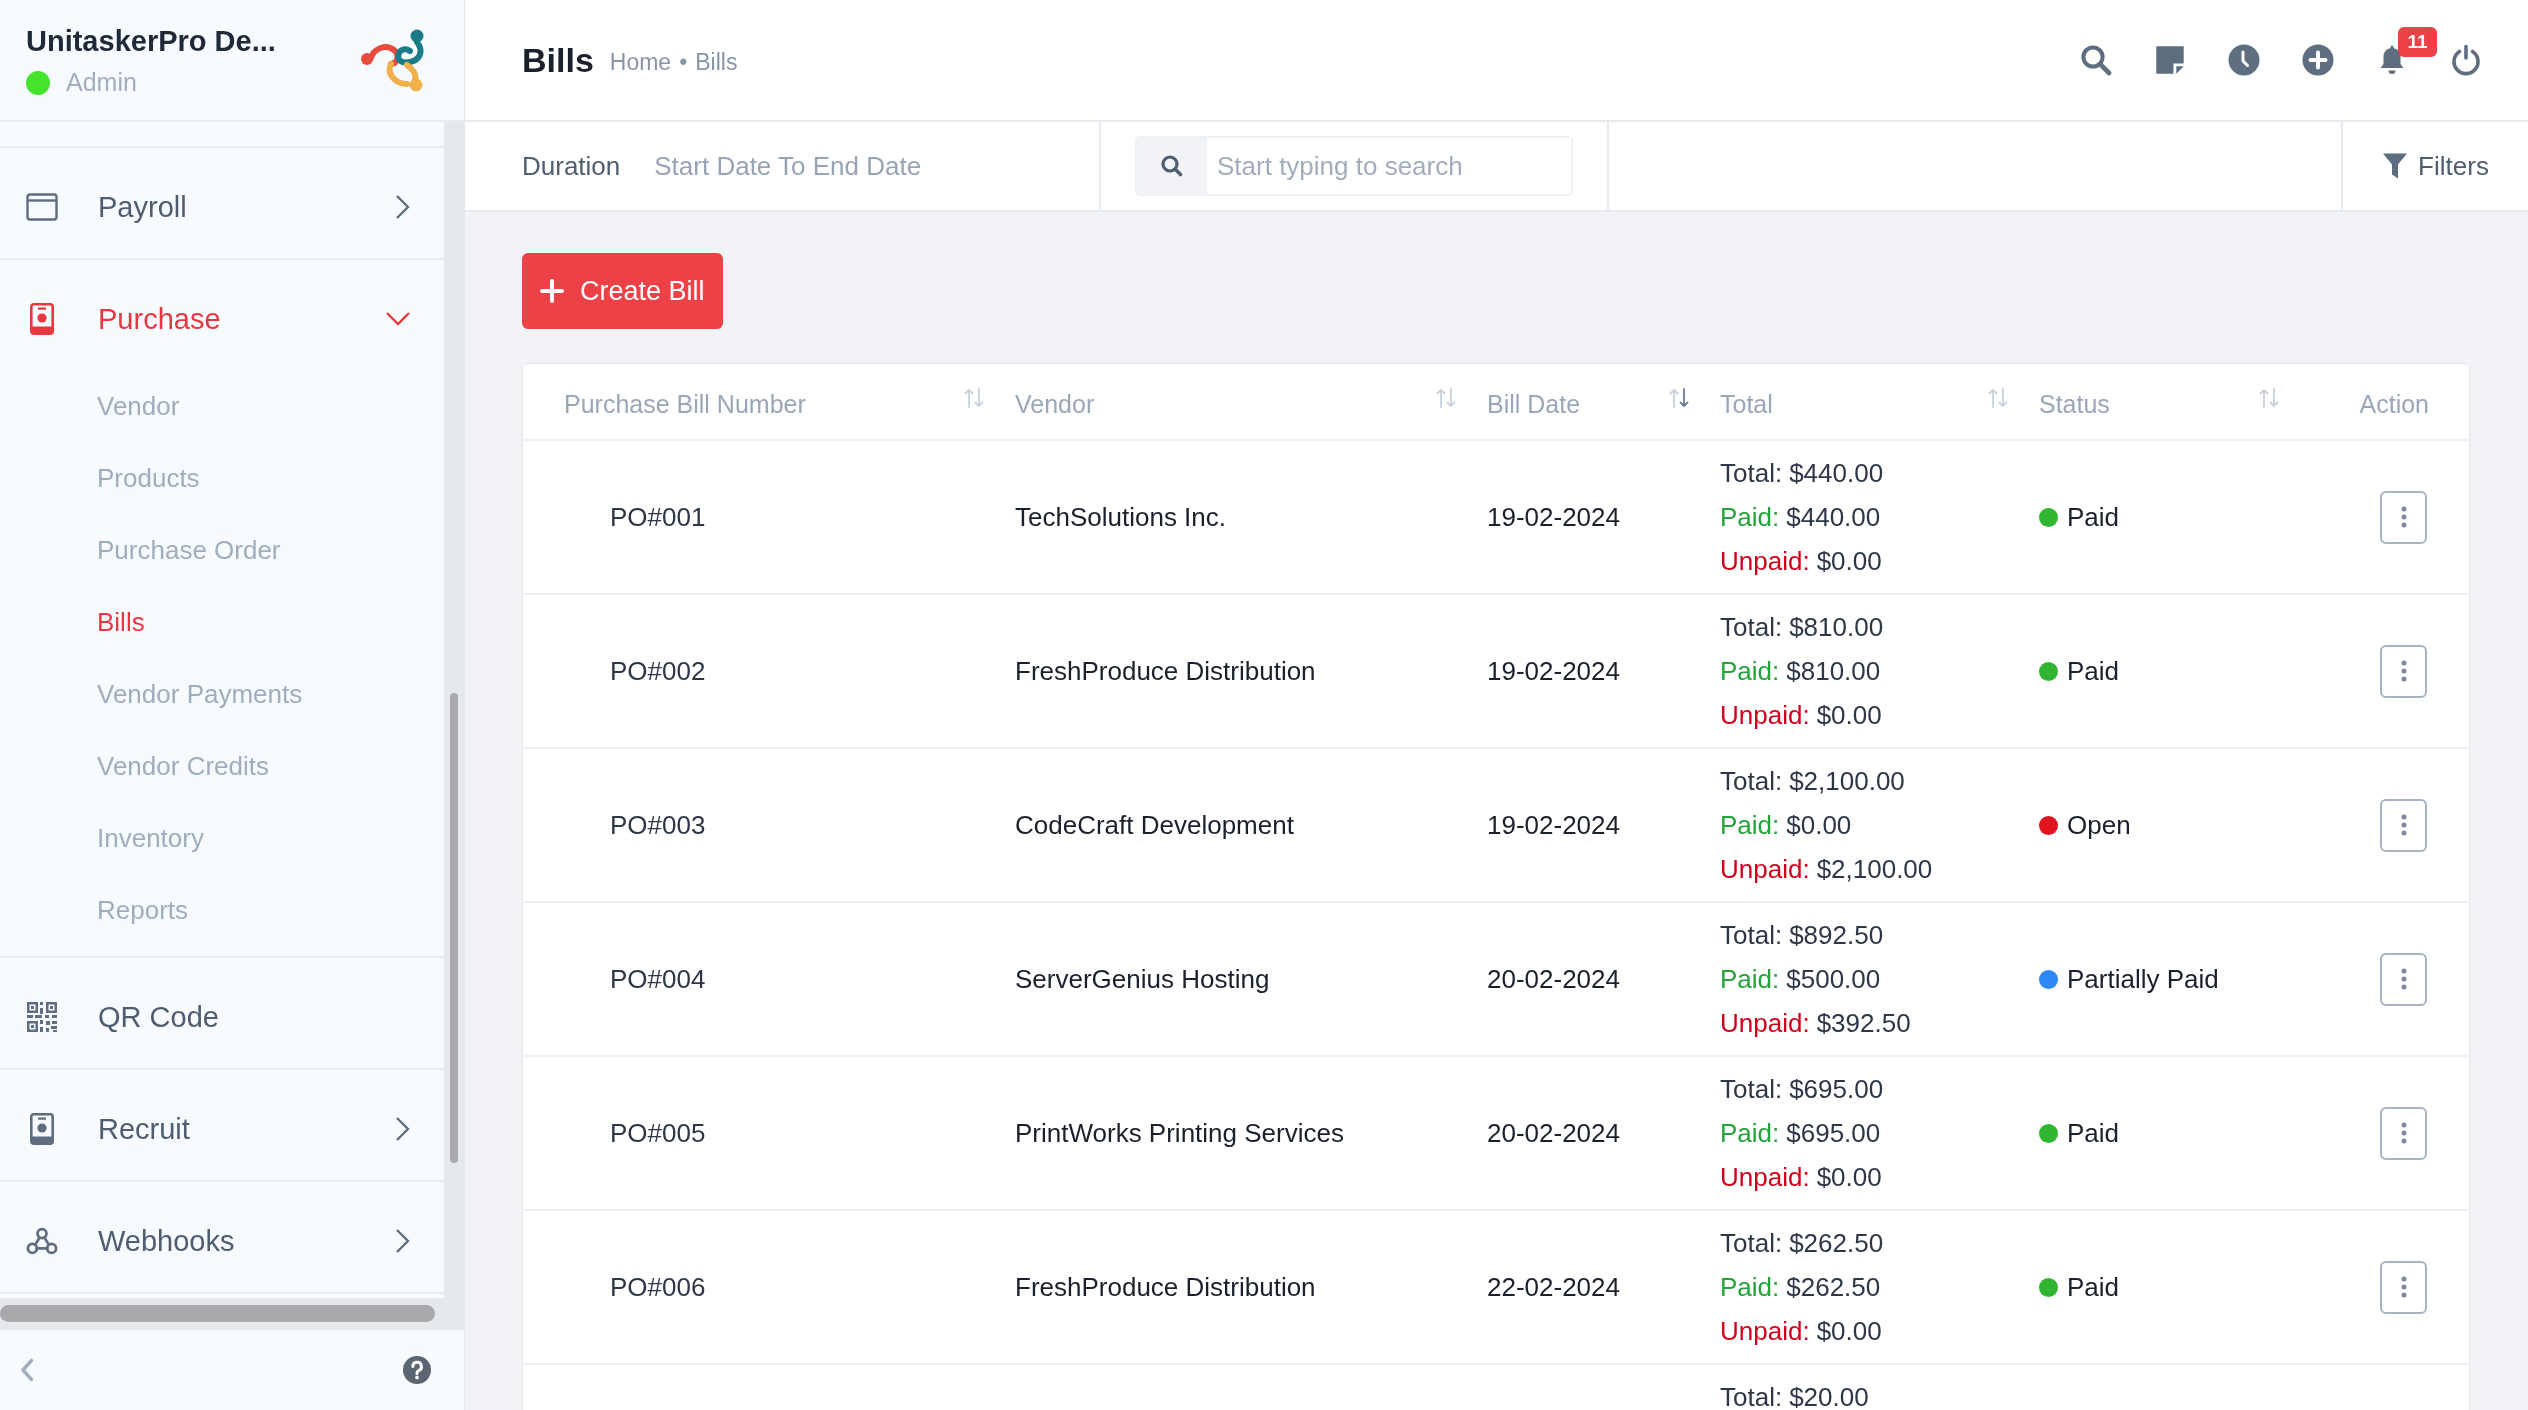  Describe the element at coordinates (1354, 166) in the screenshot. I see `search-field: Start typing to search` at that location.